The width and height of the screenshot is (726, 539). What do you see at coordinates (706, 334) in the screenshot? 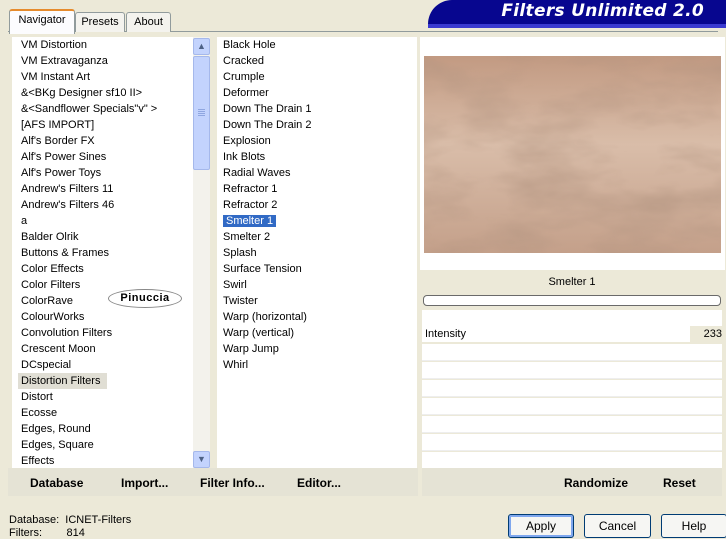
I see `intensity-value: 233` at bounding box center [706, 334].